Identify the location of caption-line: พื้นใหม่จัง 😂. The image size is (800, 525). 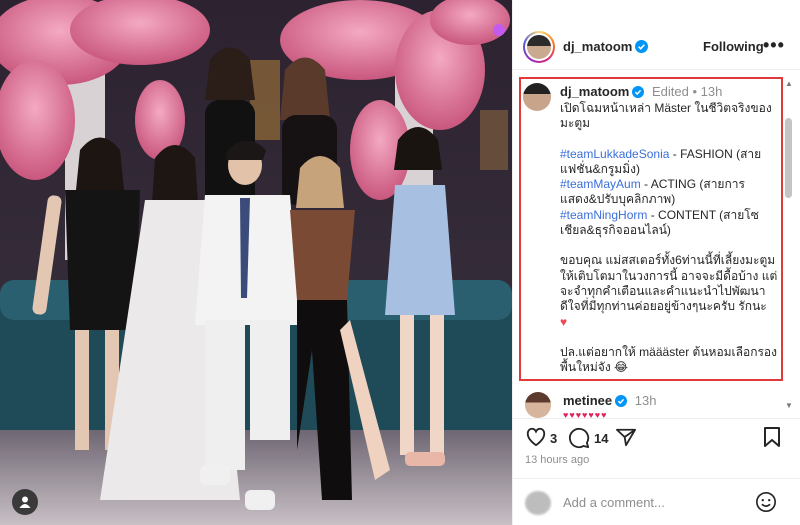
(594, 367).